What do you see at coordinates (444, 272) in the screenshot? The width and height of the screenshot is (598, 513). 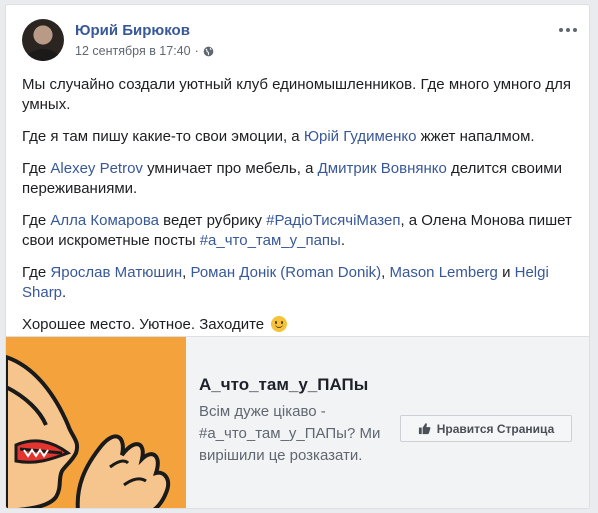 I see `mention-link: Mason Lemberg` at bounding box center [444, 272].